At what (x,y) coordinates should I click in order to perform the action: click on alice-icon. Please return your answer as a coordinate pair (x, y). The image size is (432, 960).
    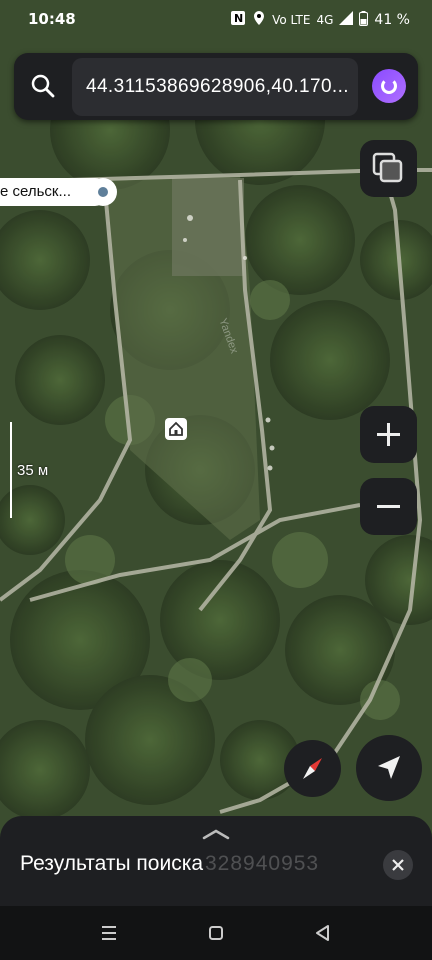
    Looking at the image, I should click on (389, 86).